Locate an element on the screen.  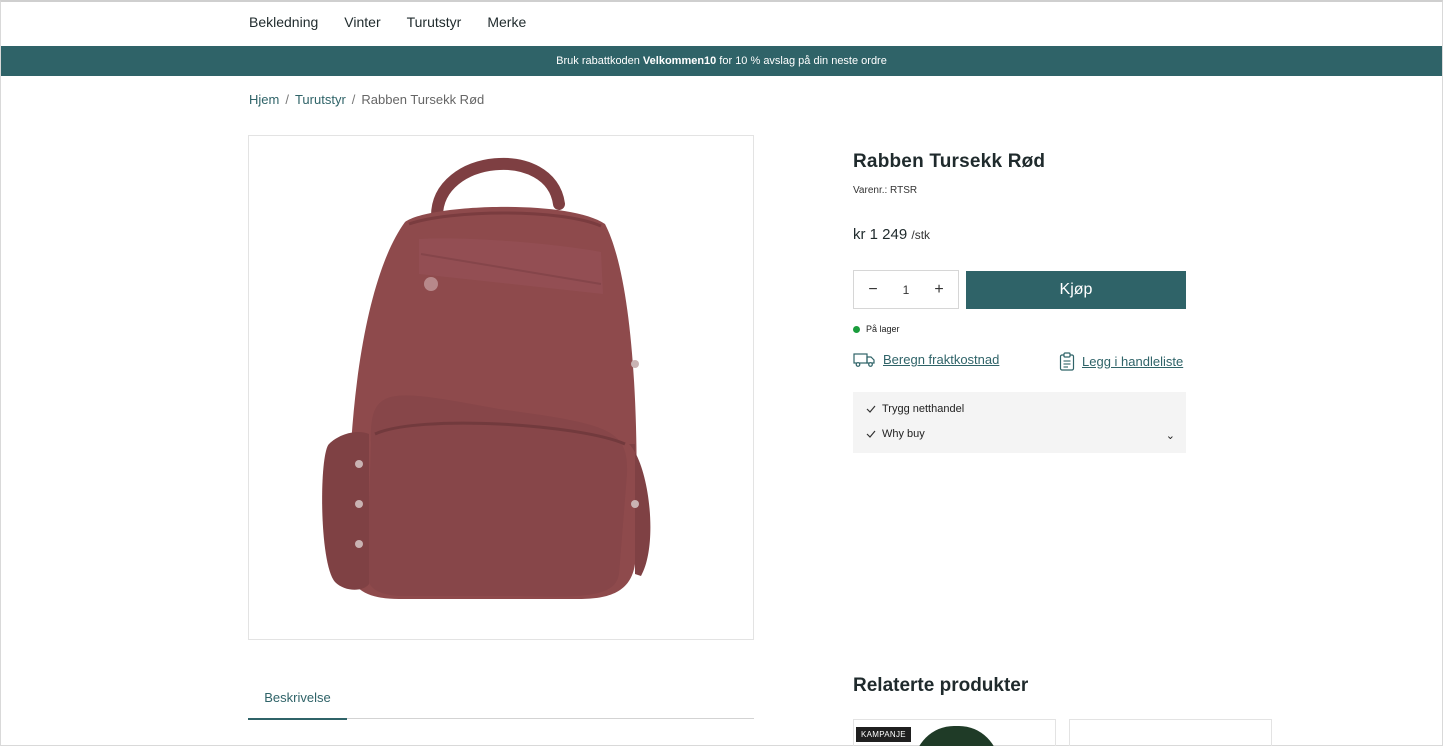
promo-code: Velkommen10 is located at coordinates (679, 61).